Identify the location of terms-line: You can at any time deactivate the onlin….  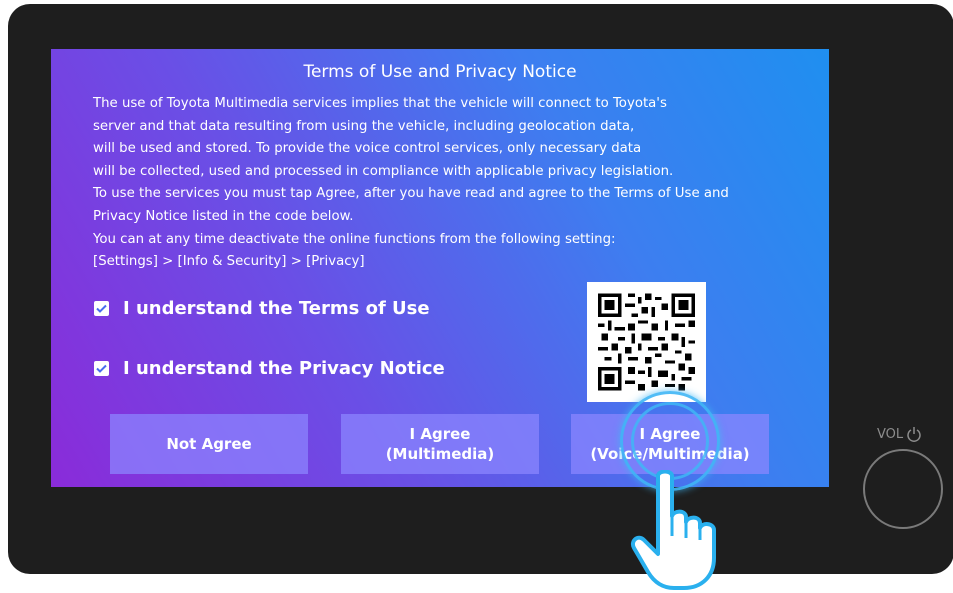
(354, 239).